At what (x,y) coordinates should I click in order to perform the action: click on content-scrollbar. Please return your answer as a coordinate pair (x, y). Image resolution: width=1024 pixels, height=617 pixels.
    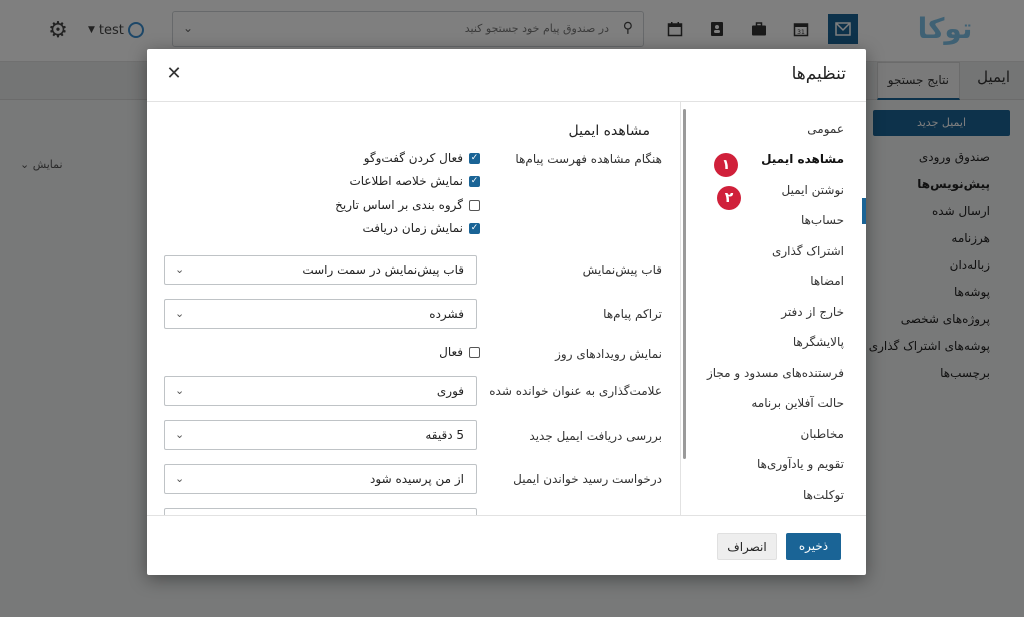
    Looking at the image, I should click on (684, 284).